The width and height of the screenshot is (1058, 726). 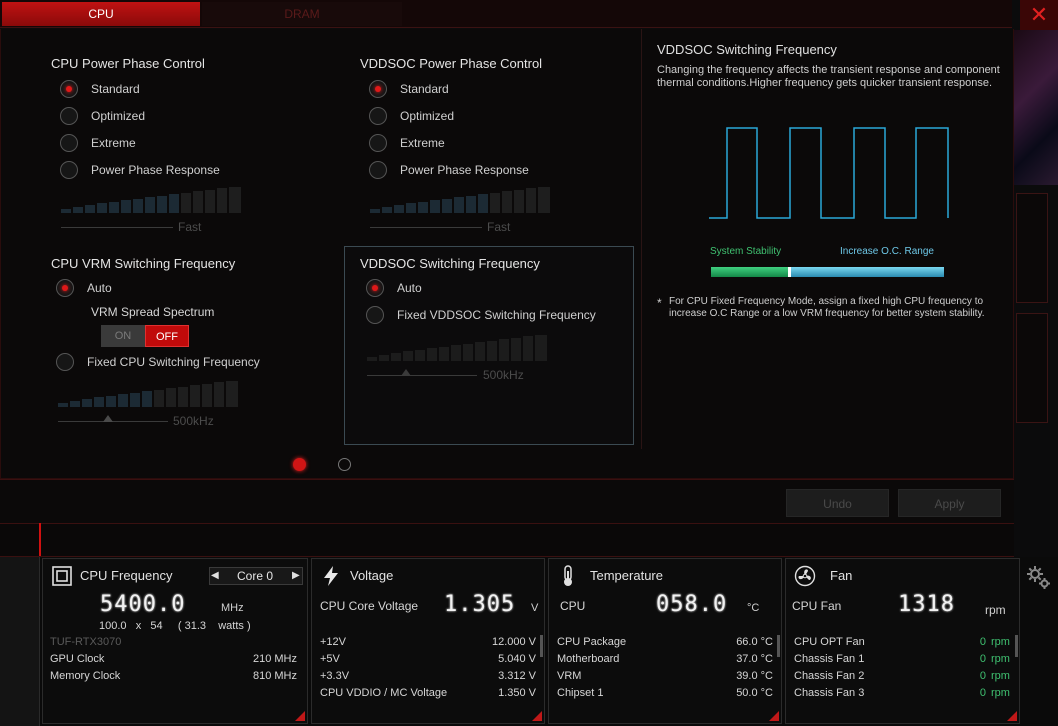 What do you see at coordinates (1039, 578) in the screenshot?
I see `gear-icon` at bounding box center [1039, 578].